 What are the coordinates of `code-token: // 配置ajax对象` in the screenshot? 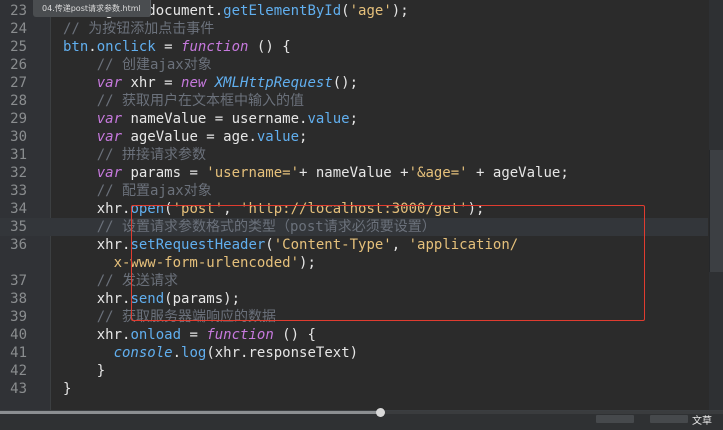 It's located at (137, 191).